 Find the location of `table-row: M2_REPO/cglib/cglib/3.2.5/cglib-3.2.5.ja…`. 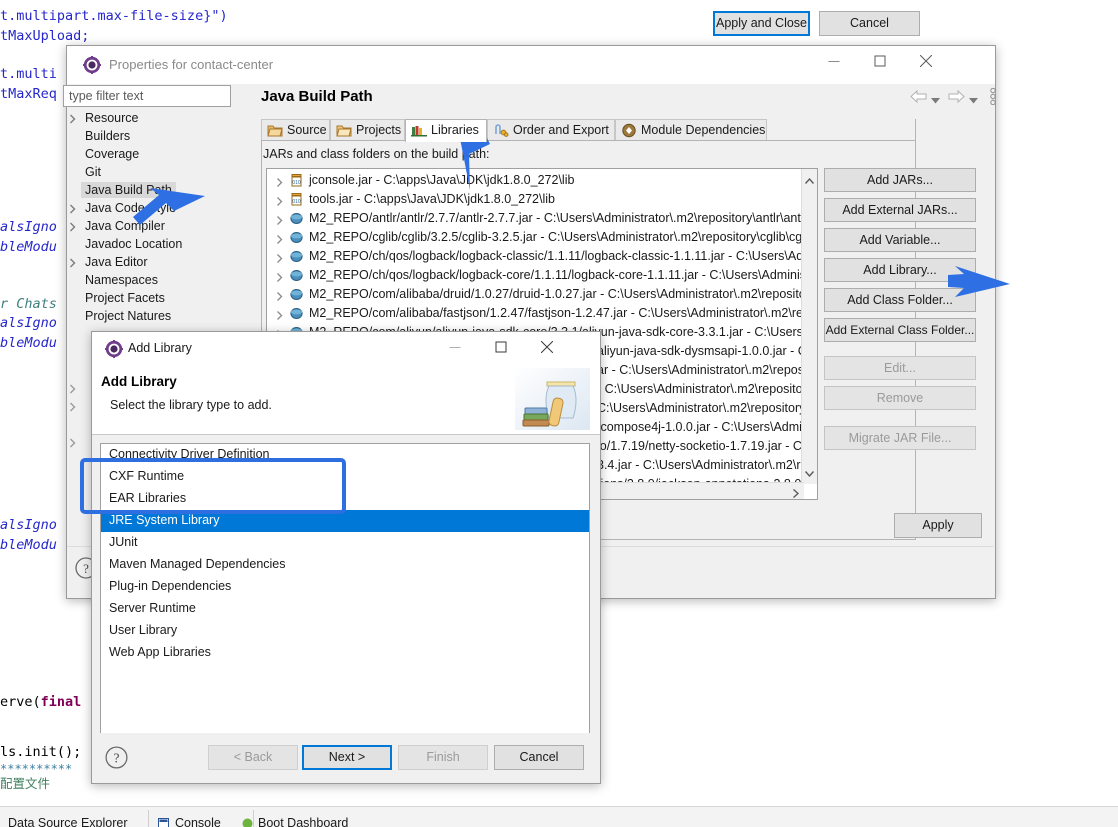

table-row: M2_REPO/cglib/cglib/3.2.5/cglib-3.2.5.ja… is located at coordinates (536, 237).